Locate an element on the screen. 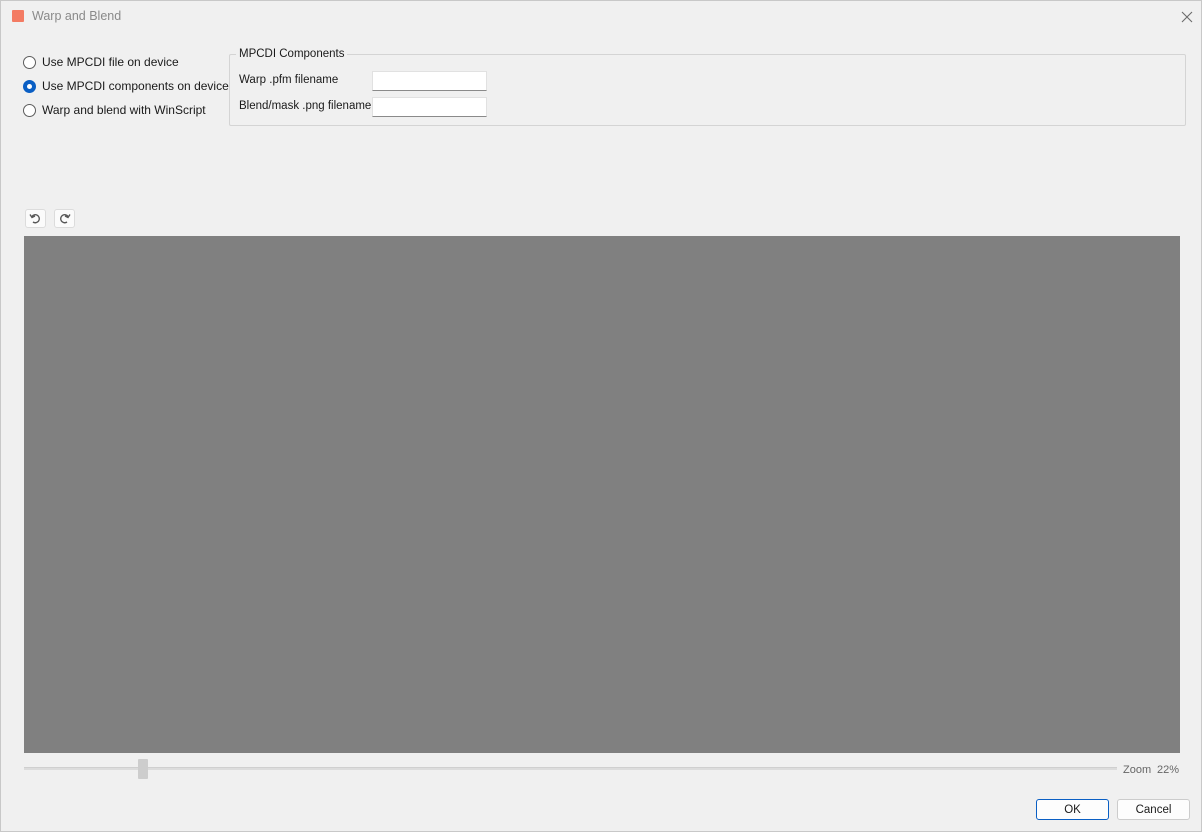  undo-icon is located at coordinates (34, 219).